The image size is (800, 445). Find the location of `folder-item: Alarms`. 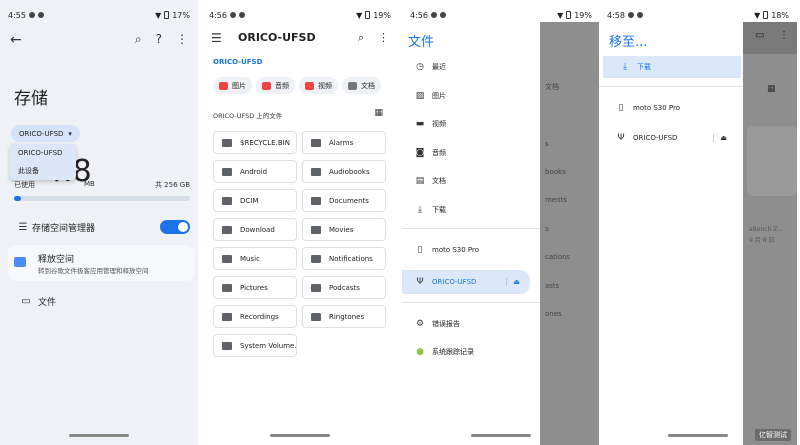

folder-item: Alarms is located at coordinates (344, 142).